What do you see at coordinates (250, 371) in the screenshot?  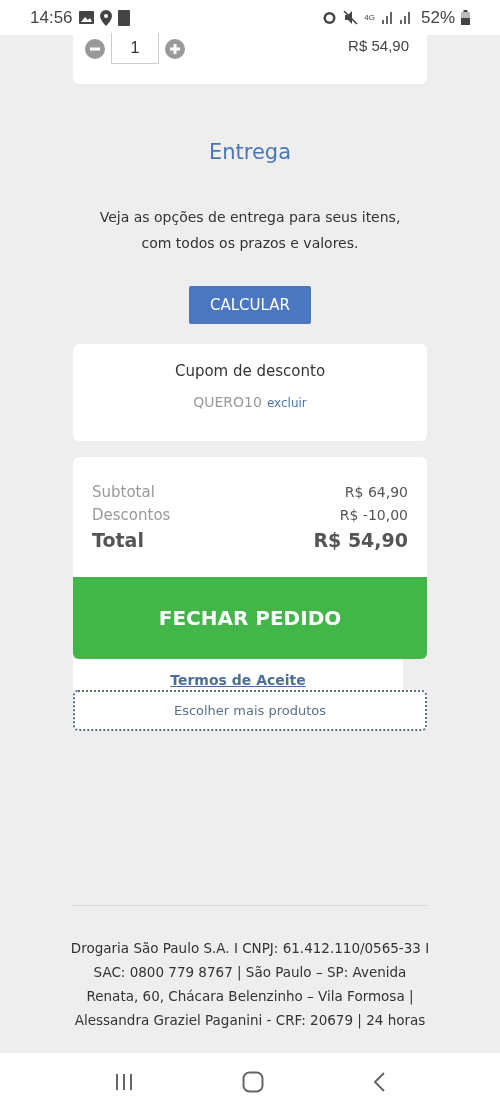 I see `coupon-title: Cupom de desconto` at bounding box center [250, 371].